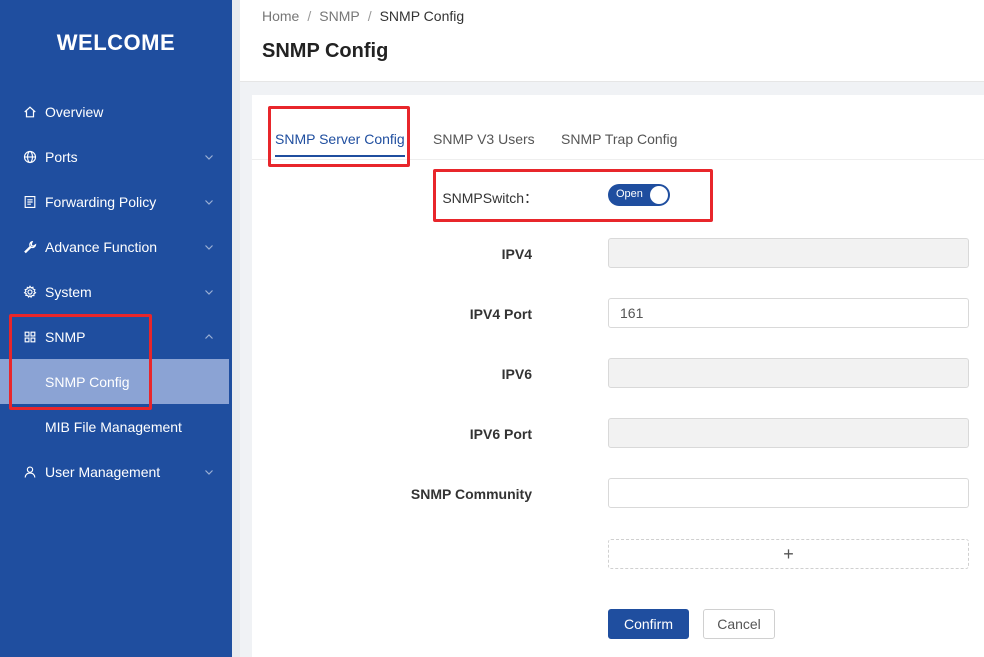 The height and width of the screenshot is (657, 984). Describe the element at coordinates (788, 313) in the screenshot. I see `ipv4-port-input` at that location.